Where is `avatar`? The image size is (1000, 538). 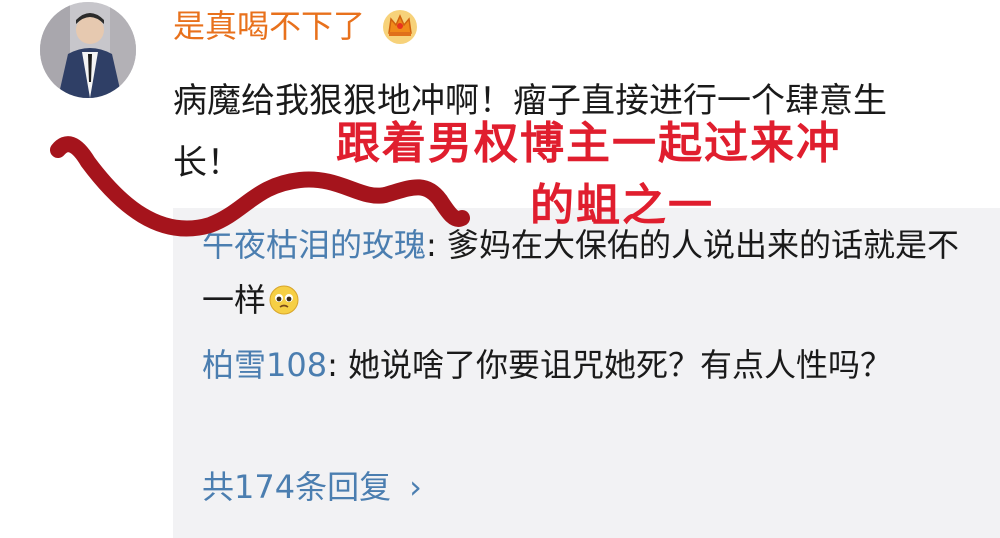
avatar is located at coordinates (88, 50).